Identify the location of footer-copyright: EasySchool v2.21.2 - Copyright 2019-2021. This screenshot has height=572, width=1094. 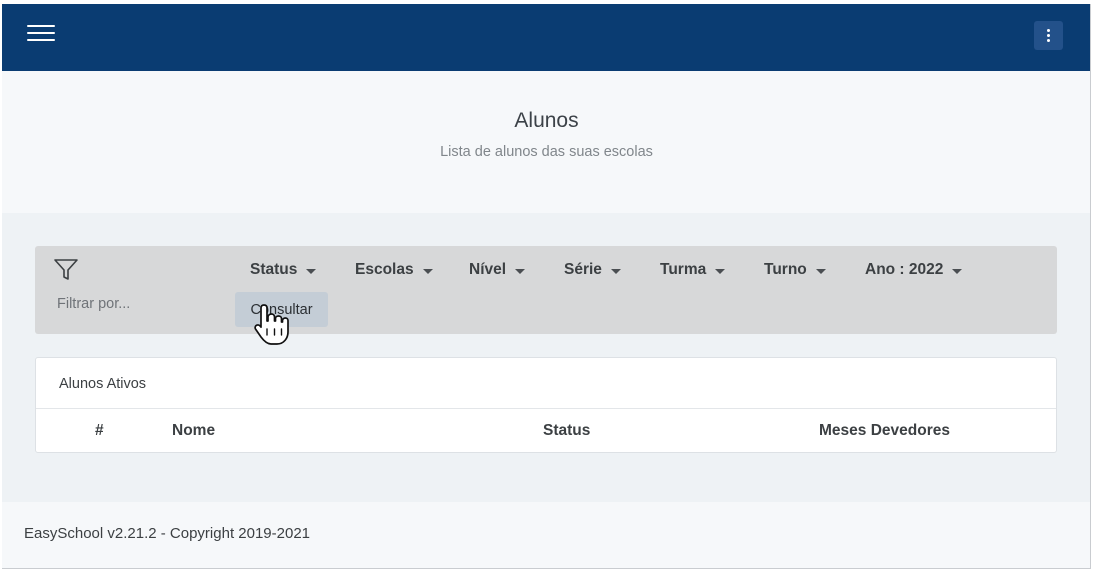
(167, 533).